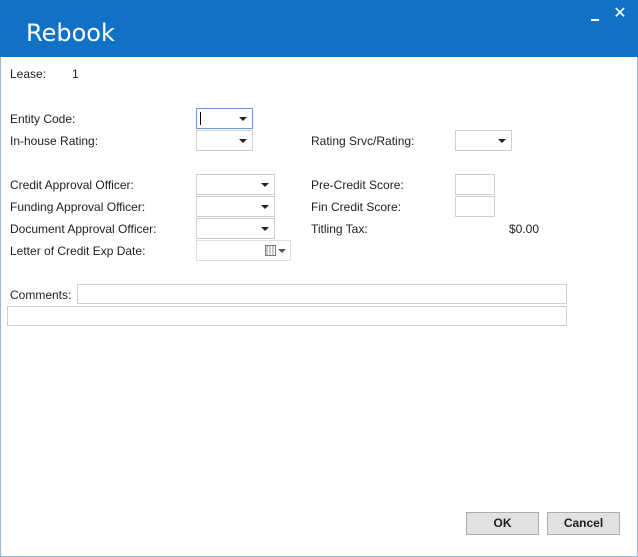 The image size is (638, 557). What do you see at coordinates (357, 185) in the screenshot?
I see `pre-credit-score-label: Pre-Credit Score:` at bounding box center [357, 185].